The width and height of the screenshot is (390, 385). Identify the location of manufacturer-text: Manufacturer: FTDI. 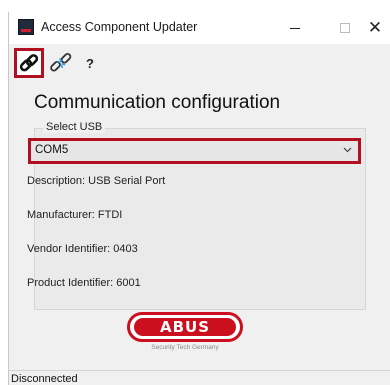
(75, 215).